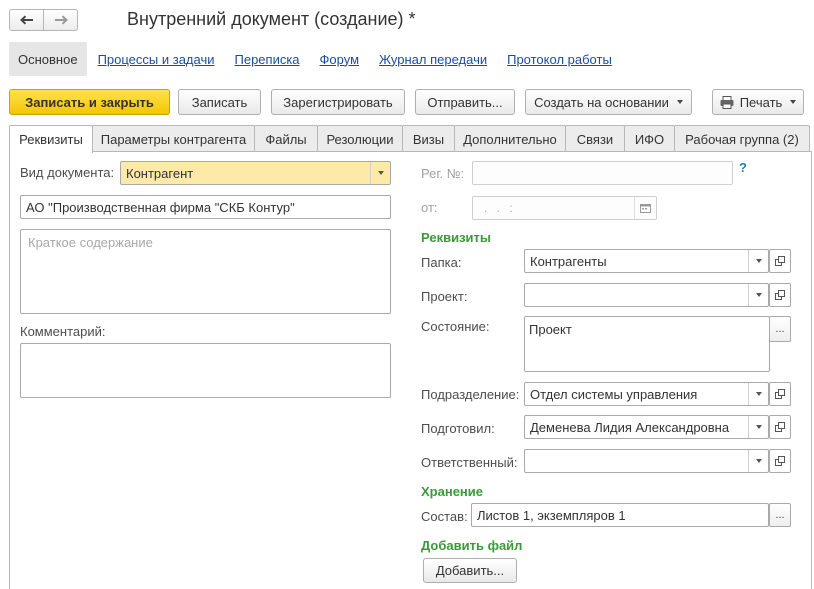 This screenshot has width=814, height=589. Describe the element at coordinates (649, 138) in the screenshot. I see `tab-ifo: ИФО` at that location.